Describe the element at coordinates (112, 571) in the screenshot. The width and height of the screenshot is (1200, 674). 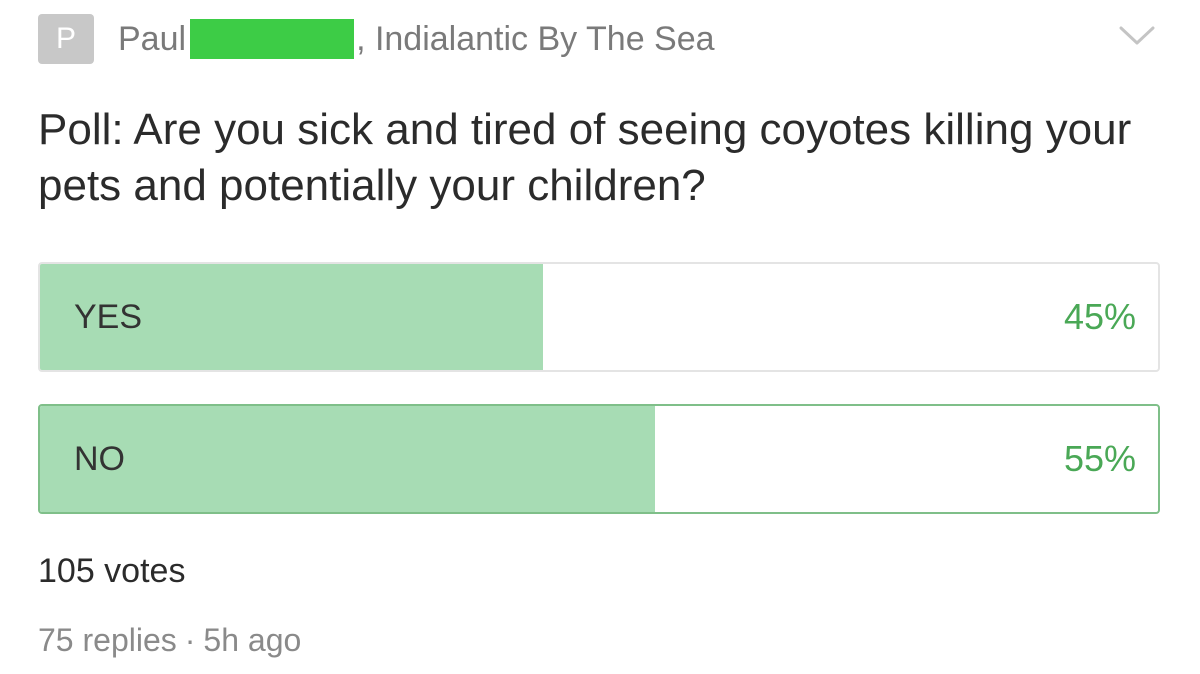
I see `vote-count: 105 votes` at that location.